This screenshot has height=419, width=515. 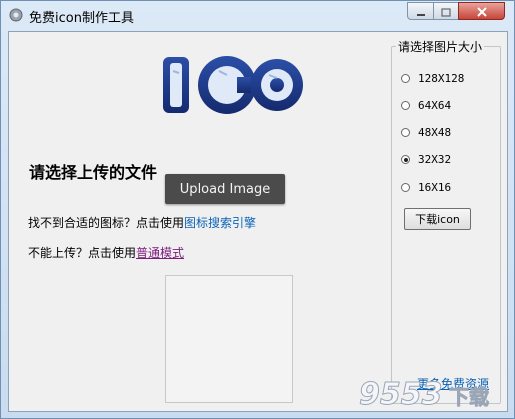 I want to click on maximize-button, so click(x=446, y=11).